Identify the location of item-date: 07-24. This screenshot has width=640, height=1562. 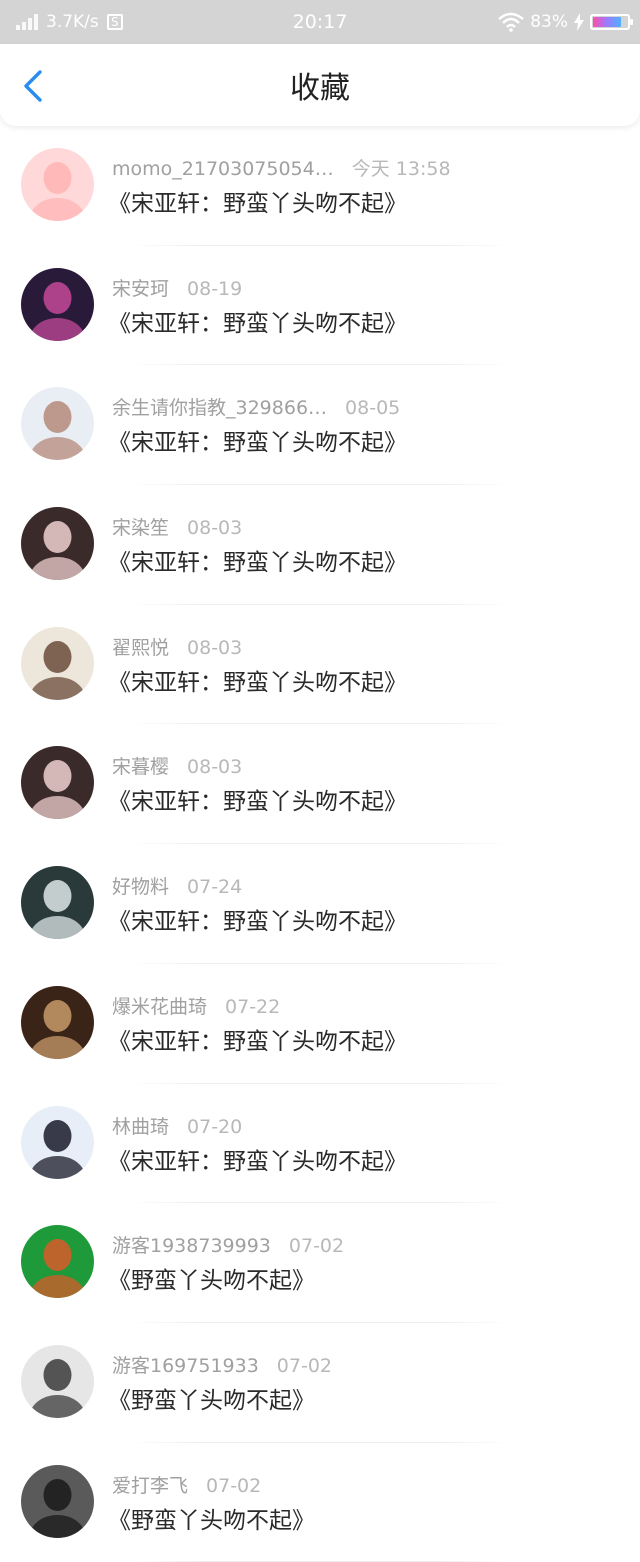
(215, 887).